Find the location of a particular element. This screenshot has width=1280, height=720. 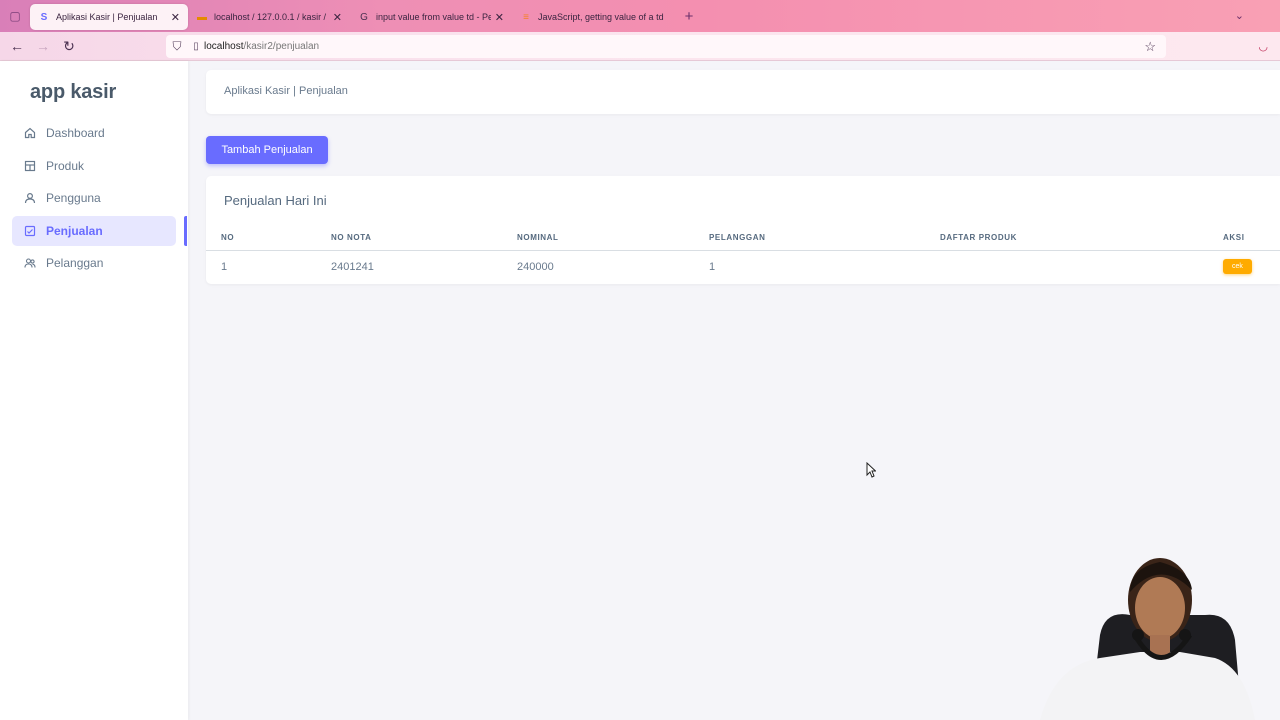

new-tab-icon: + is located at coordinates (689, 16).